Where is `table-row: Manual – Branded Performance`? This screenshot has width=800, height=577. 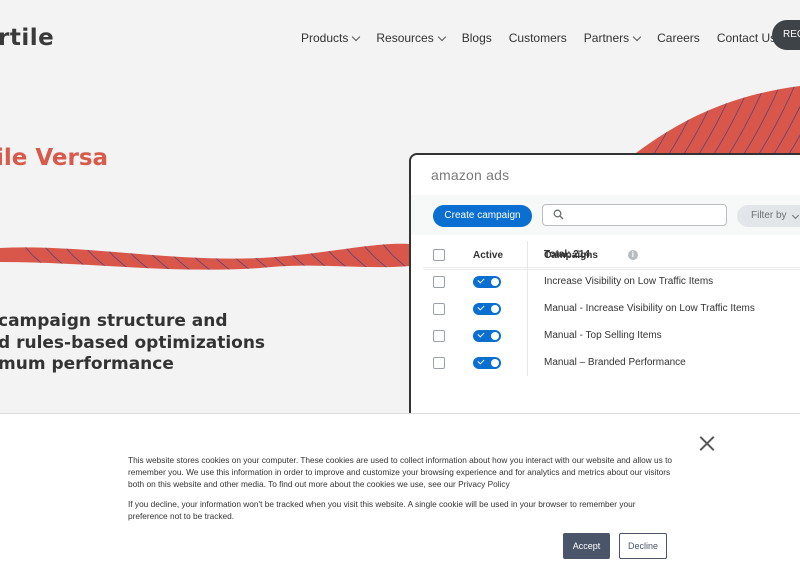 table-row: Manual – Branded Performance is located at coordinates (611, 362).